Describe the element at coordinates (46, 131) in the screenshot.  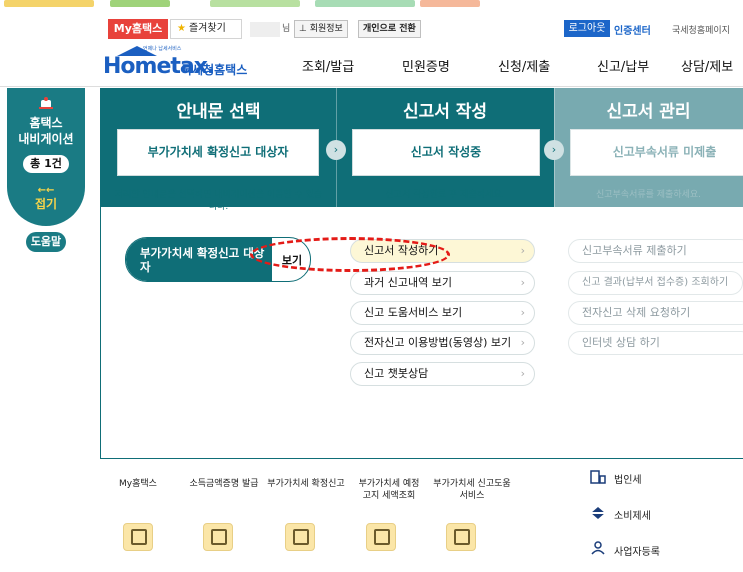
I see `quicknav-title: 홈택스내비게이션` at that location.